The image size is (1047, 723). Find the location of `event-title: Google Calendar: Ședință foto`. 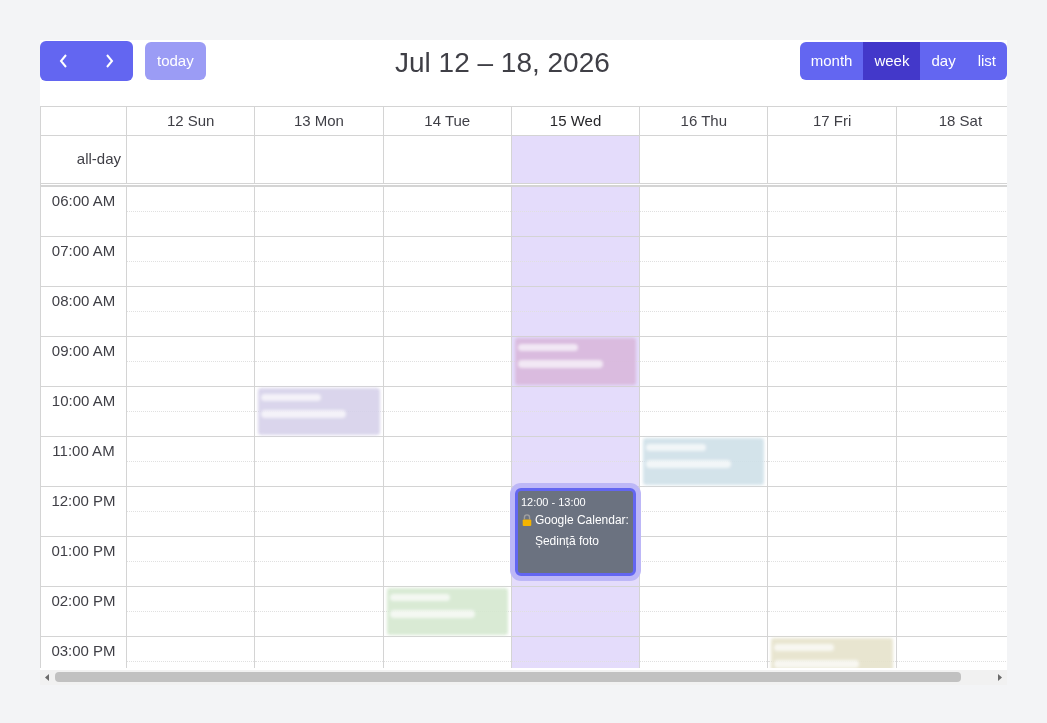

event-title: Google Calendar: Ședință foto is located at coordinates (582, 531).